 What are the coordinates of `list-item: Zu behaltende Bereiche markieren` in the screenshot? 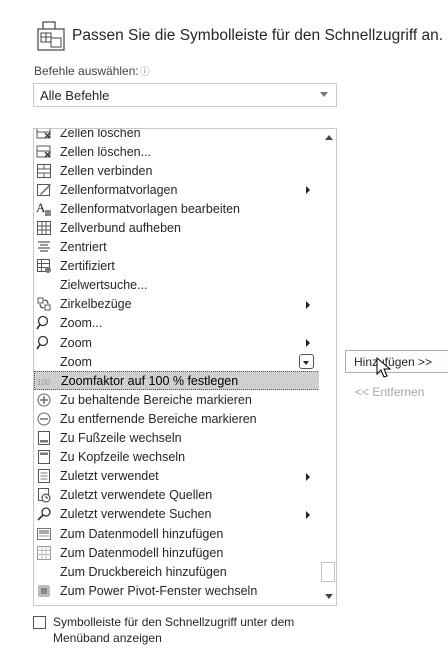 It's located at (177, 399).